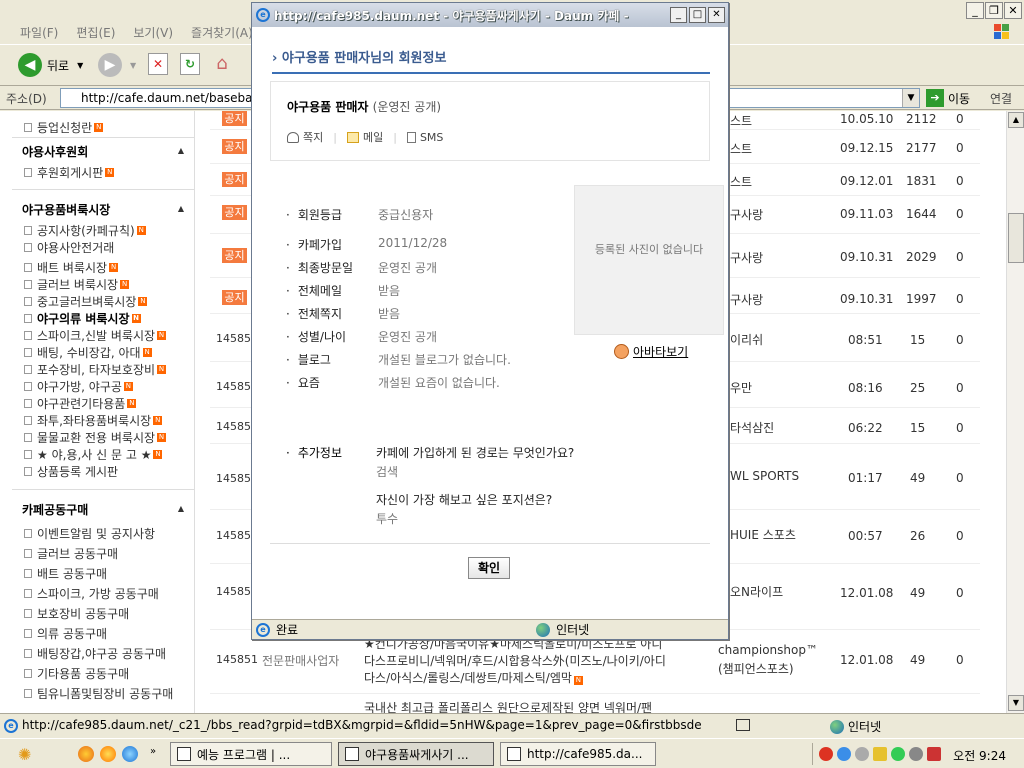  I want to click on sidebar-item: 포수장비, 타자보호장비 N, so click(95, 369).